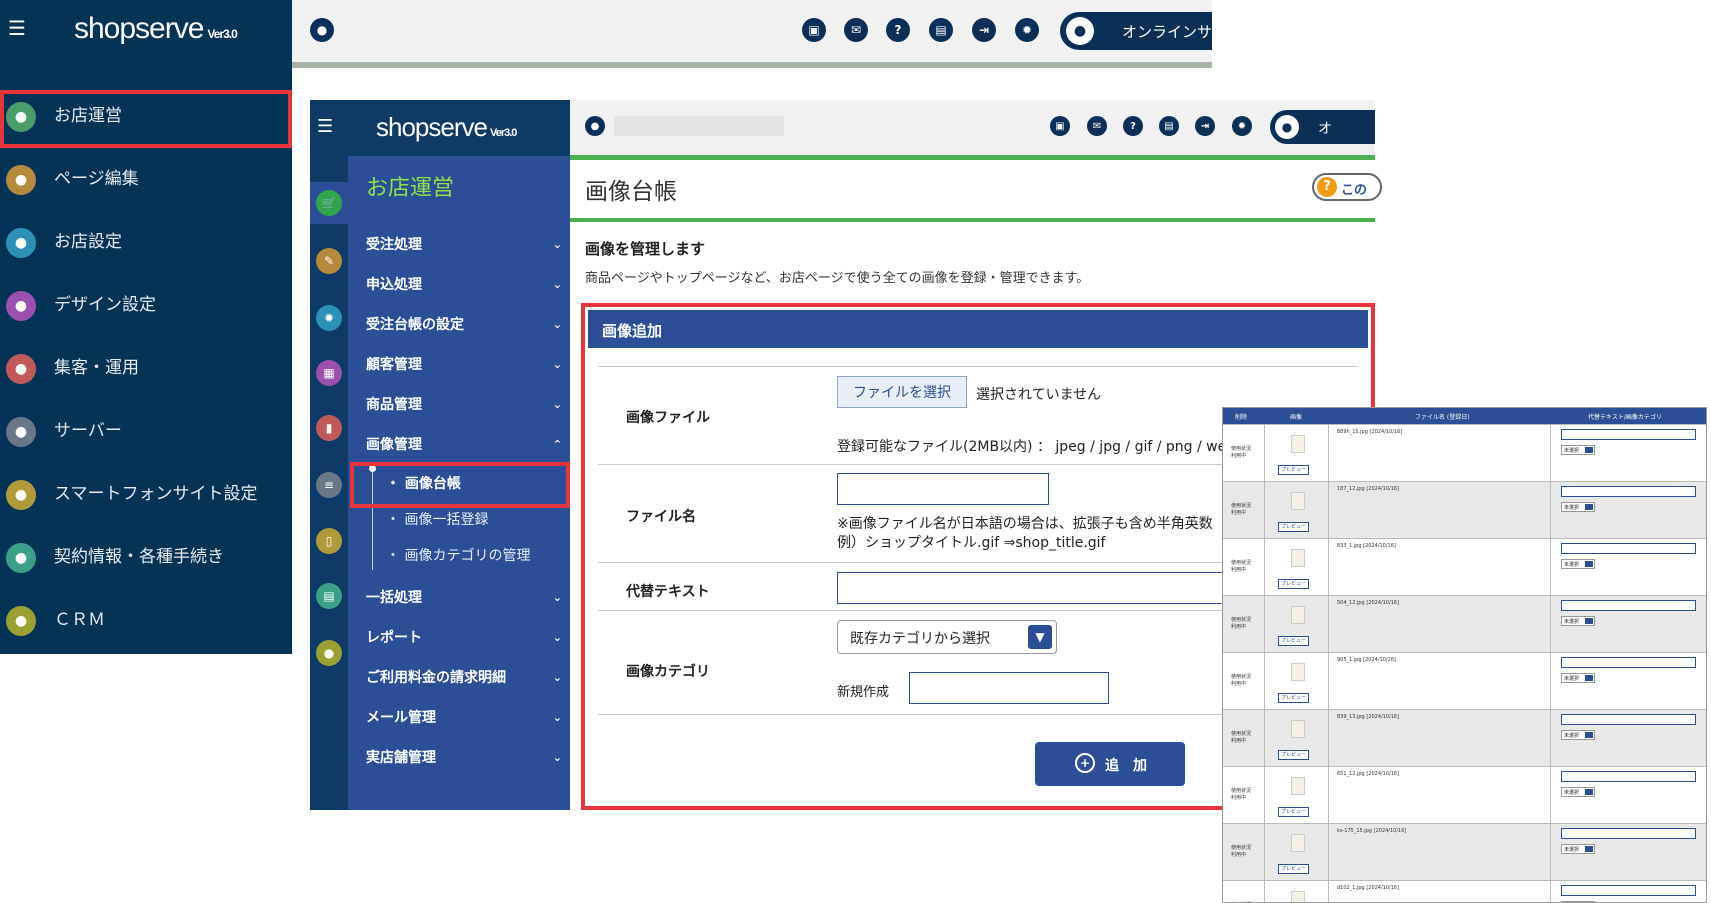 This screenshot has width=1711, height=903. What do you see at coordinates (329, 653) in the screenshot?
I see `users-icon: ●` at bounding box center [329, 653].